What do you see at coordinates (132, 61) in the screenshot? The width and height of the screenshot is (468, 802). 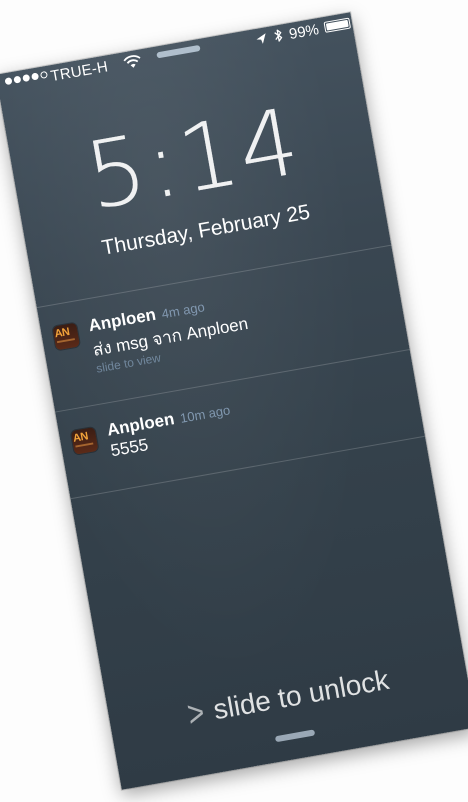 I see `wifi-icon` at bounding box center [132, 61].